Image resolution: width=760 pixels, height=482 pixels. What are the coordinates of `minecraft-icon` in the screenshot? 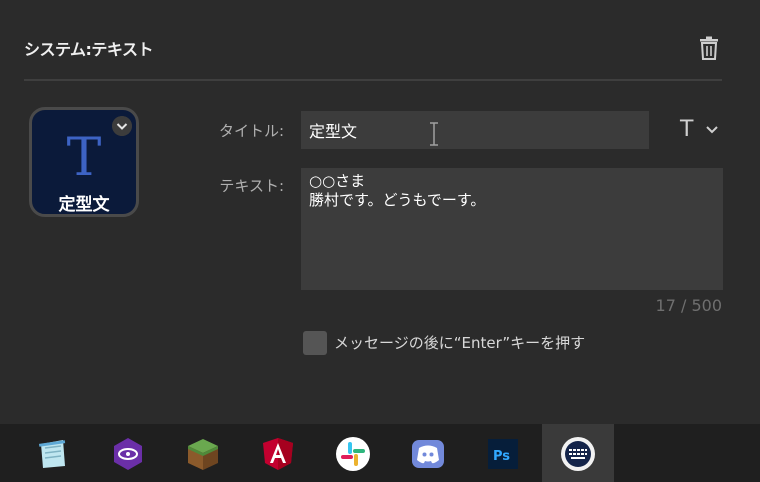 It's located at (203, 454).